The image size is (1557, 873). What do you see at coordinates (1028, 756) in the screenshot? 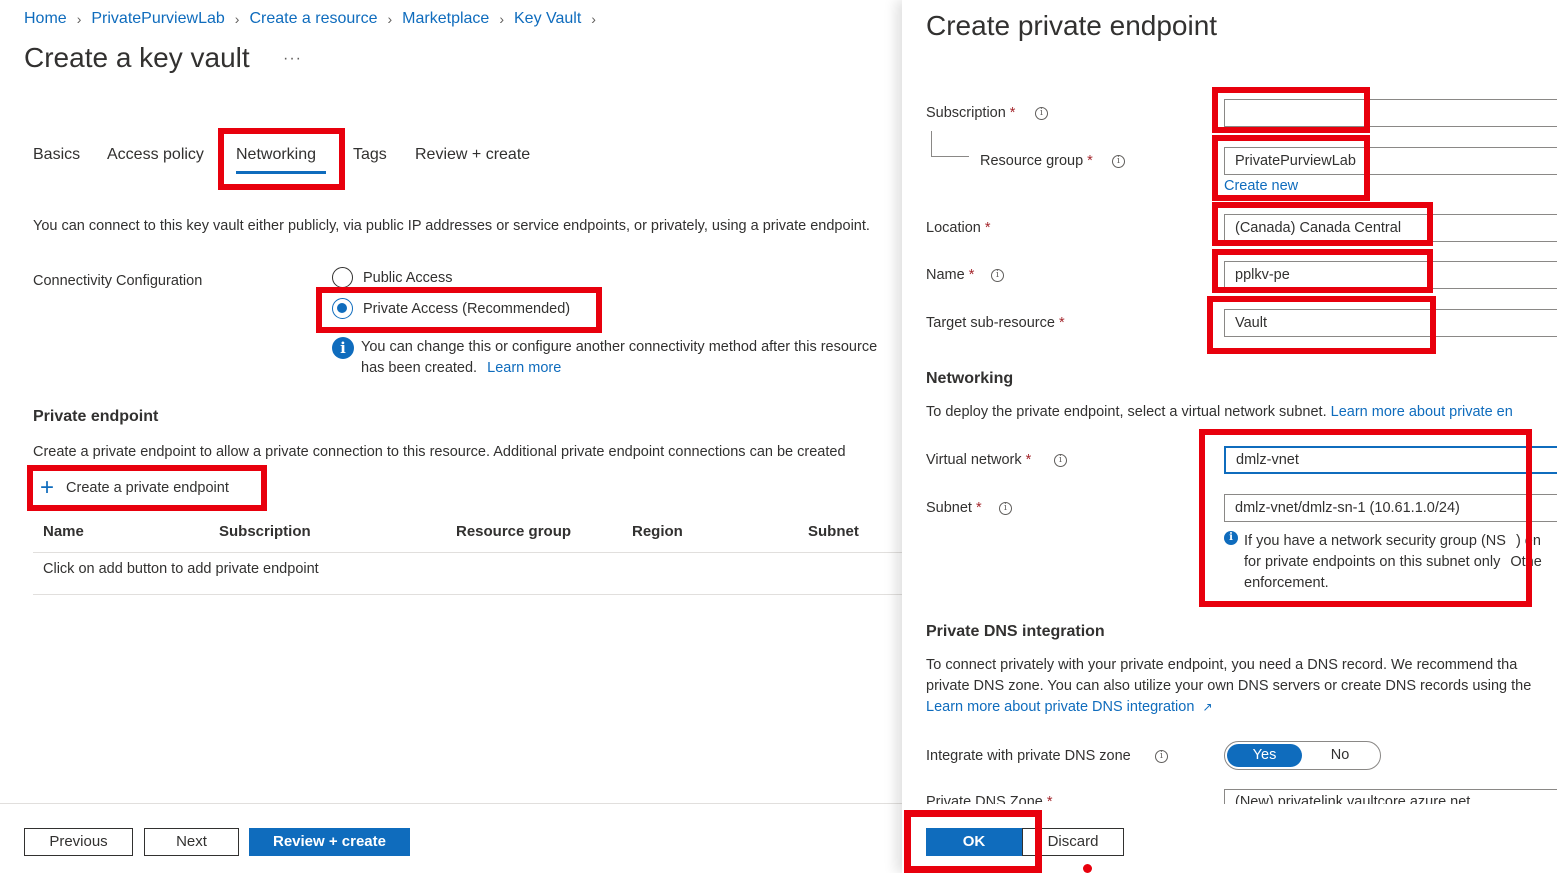
I see `integrate-dns-label: Integrate with private DNS zone` at bounding box center [1028, 756].